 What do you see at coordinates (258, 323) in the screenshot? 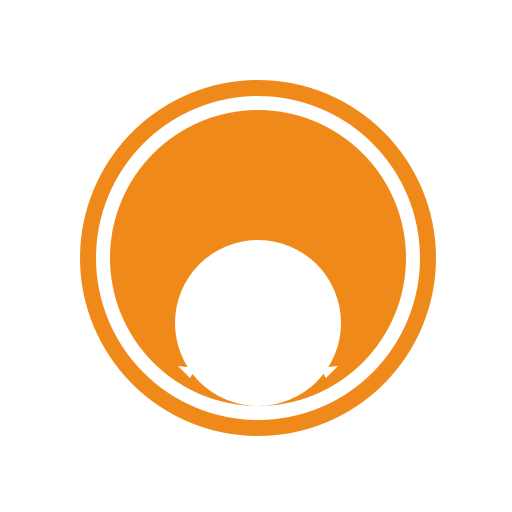
I see `white-ball` at bounding box center [258, 323].